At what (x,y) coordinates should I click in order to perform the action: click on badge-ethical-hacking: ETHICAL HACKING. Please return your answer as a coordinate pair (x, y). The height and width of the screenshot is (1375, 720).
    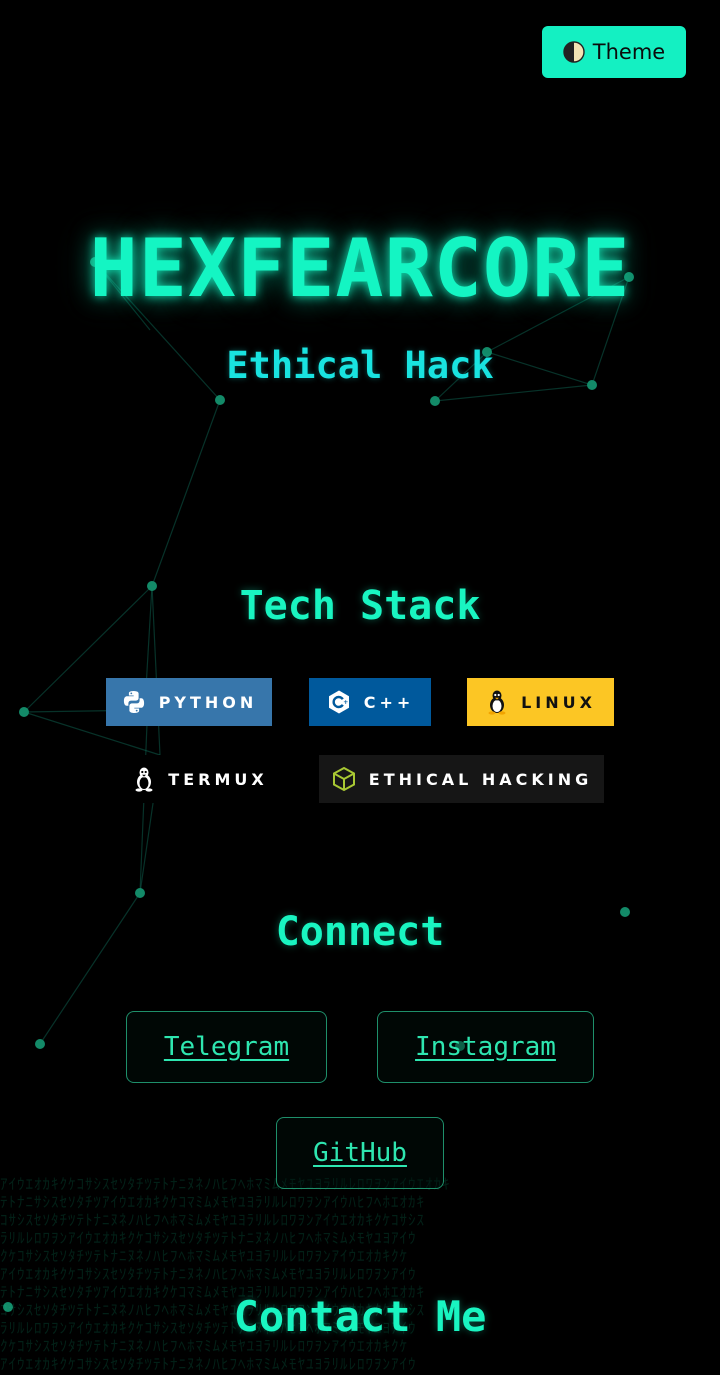
    Looking at the image, I should click on (461, 779).